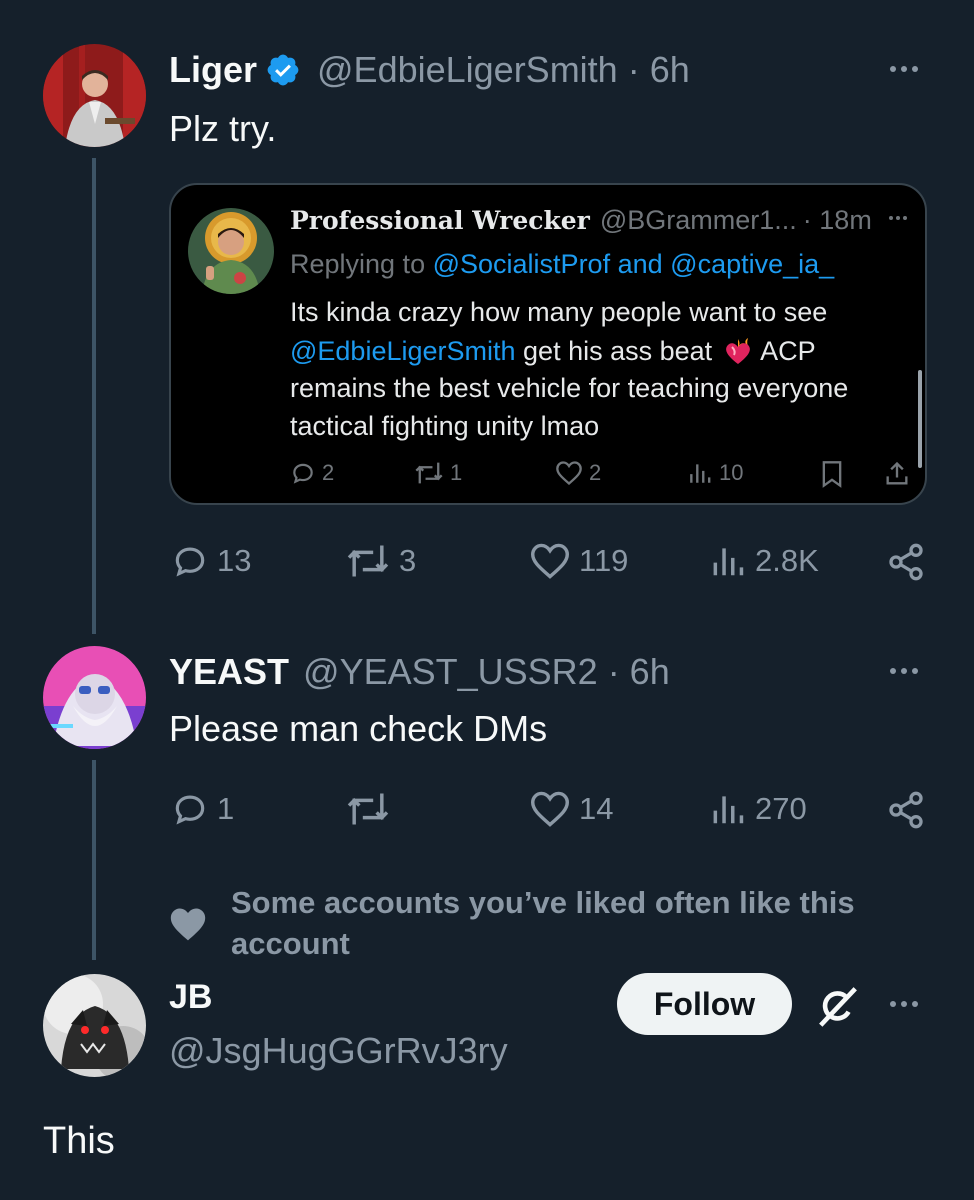 The height and width of the screenshot is (1200, 974). What do you see at coordinates (226, 808) in the screenshot?
I see `reply-count: 1` at bounding box center [226, 808].